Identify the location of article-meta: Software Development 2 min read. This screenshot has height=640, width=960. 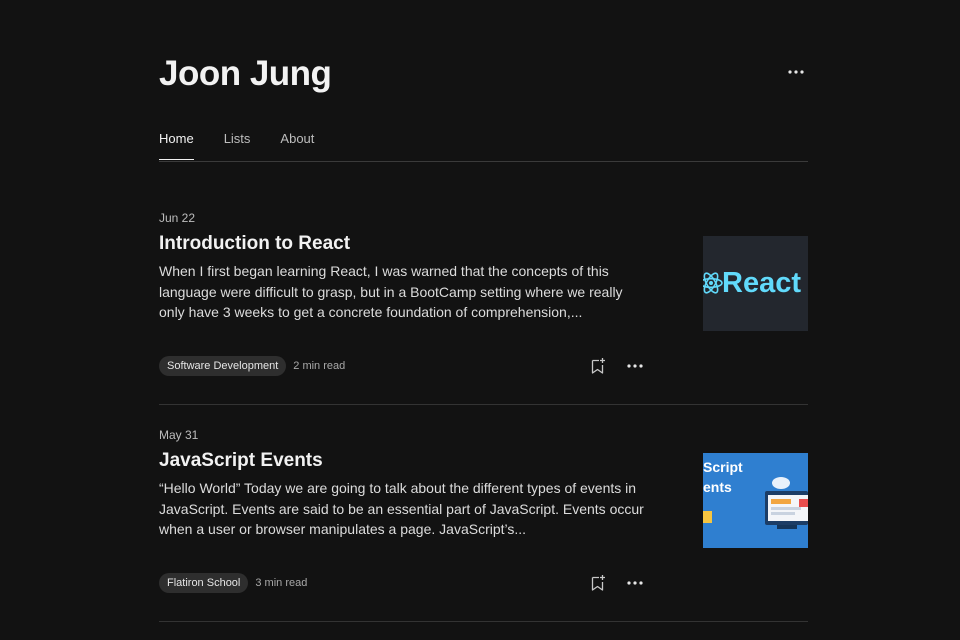
(252, 366).